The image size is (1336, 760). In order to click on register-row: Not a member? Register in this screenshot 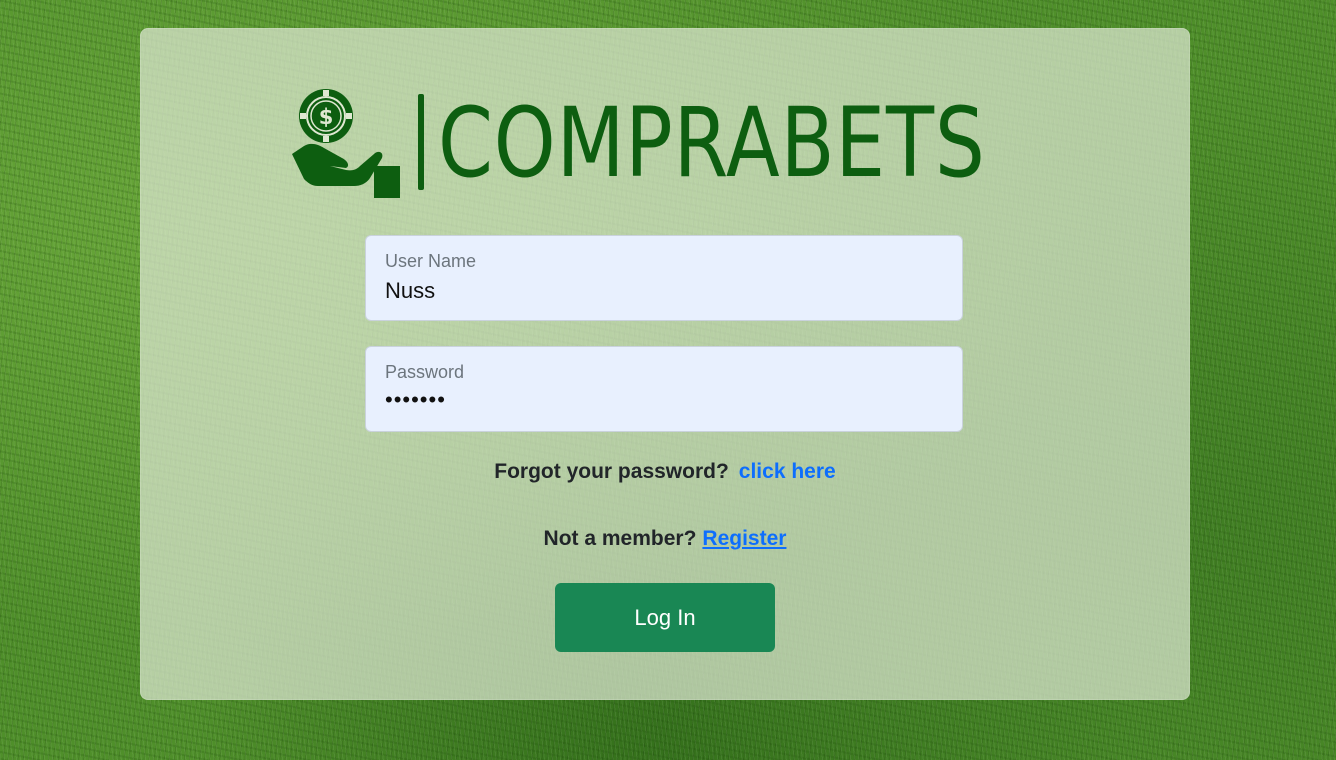, I will do `click(665, 539)`.